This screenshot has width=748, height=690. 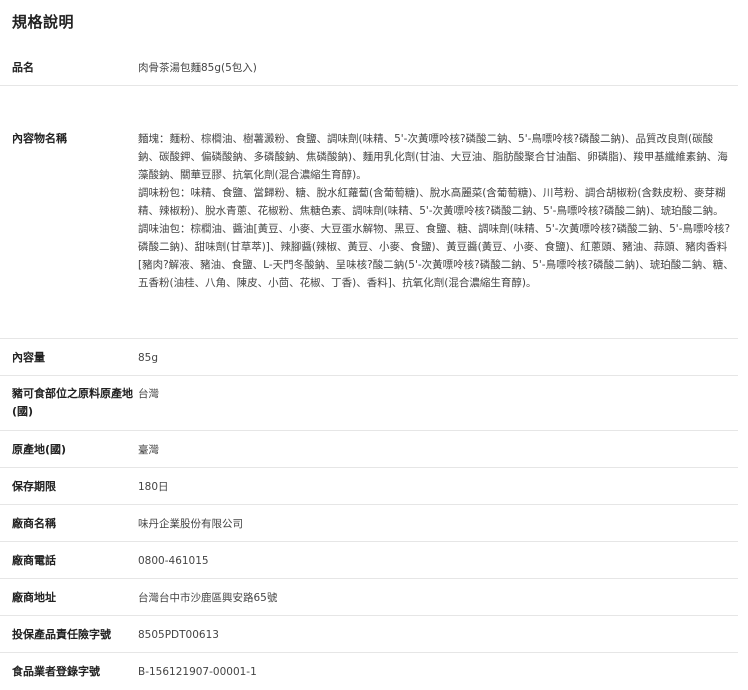 I want to click on spec-label: 原產地(國), so click(x=39, y=449).